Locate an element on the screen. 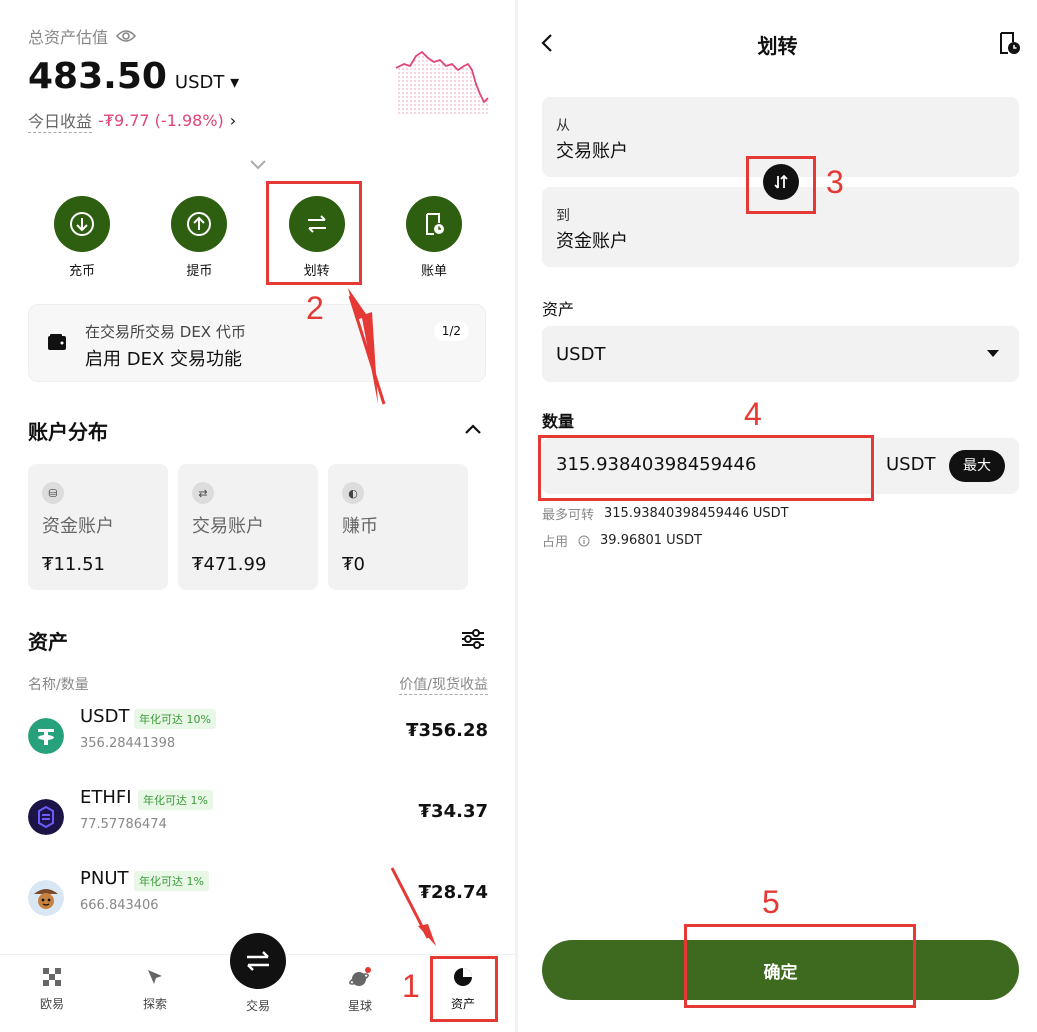 The height and width of the screenshot is (1032, 1037). history-icon is located at coordinates (1009, 43).